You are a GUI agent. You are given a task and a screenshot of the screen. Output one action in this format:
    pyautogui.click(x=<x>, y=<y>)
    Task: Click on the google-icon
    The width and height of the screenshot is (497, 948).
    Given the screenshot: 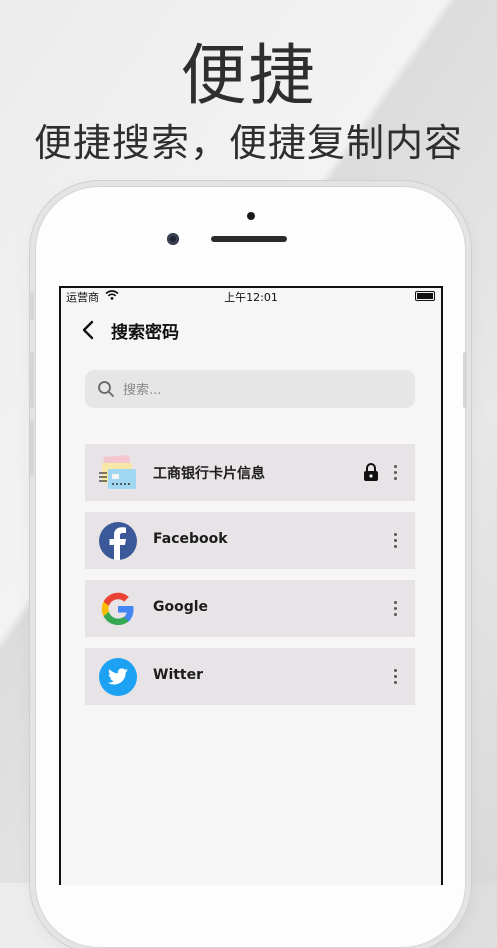 What is the action you would take?
    pyautogui.click(x=117, y=608)
    